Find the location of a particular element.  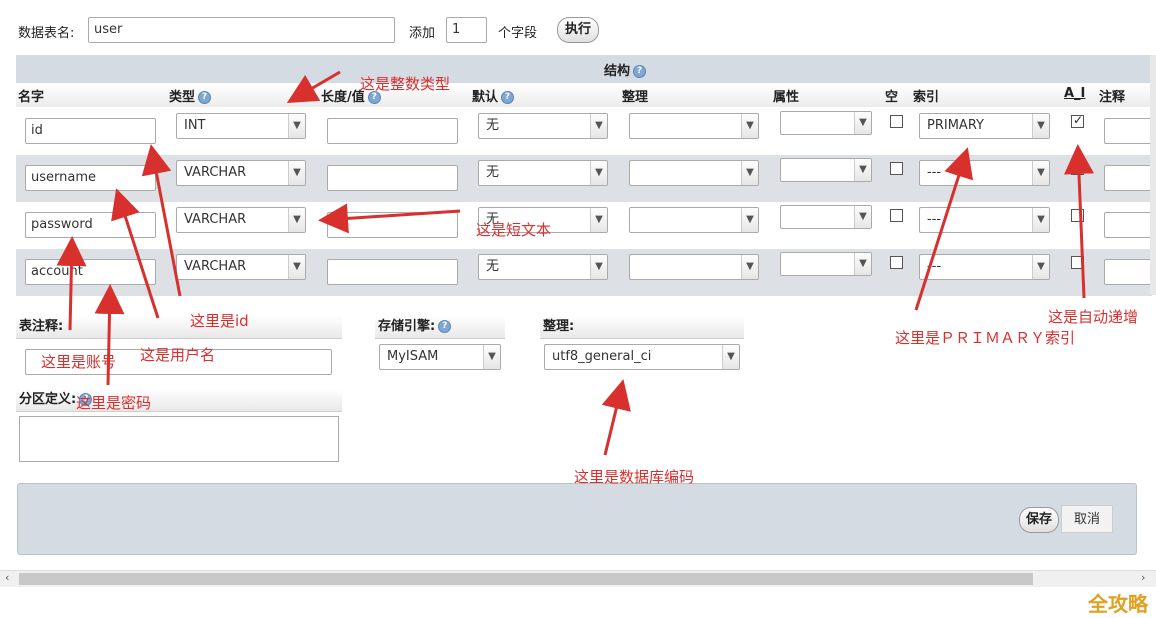

arrow-id is located at coordinates (161, 220).